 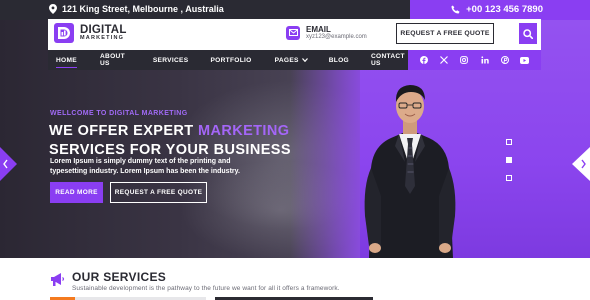 I want to click on site-logo: DIGITAL MARKETING, so click(x=90, y=33).